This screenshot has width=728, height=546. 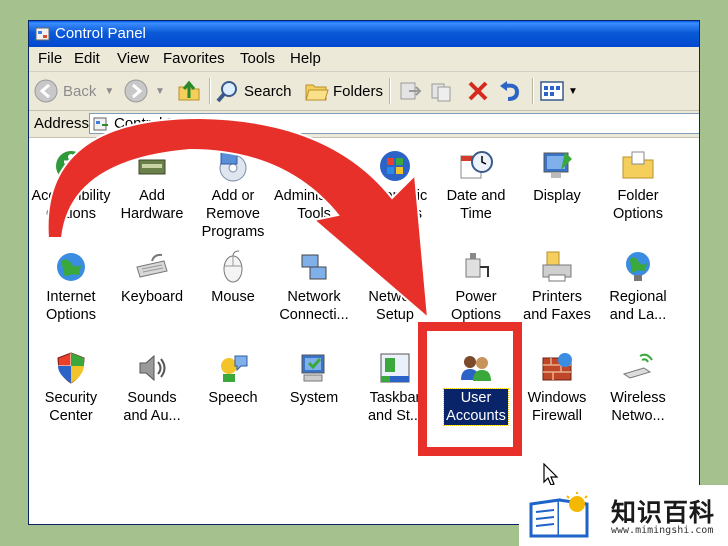 What do you see at coordinates (268, 91) in the screenshot?
I see `search-label: Search` at bounding box center [268, 91].